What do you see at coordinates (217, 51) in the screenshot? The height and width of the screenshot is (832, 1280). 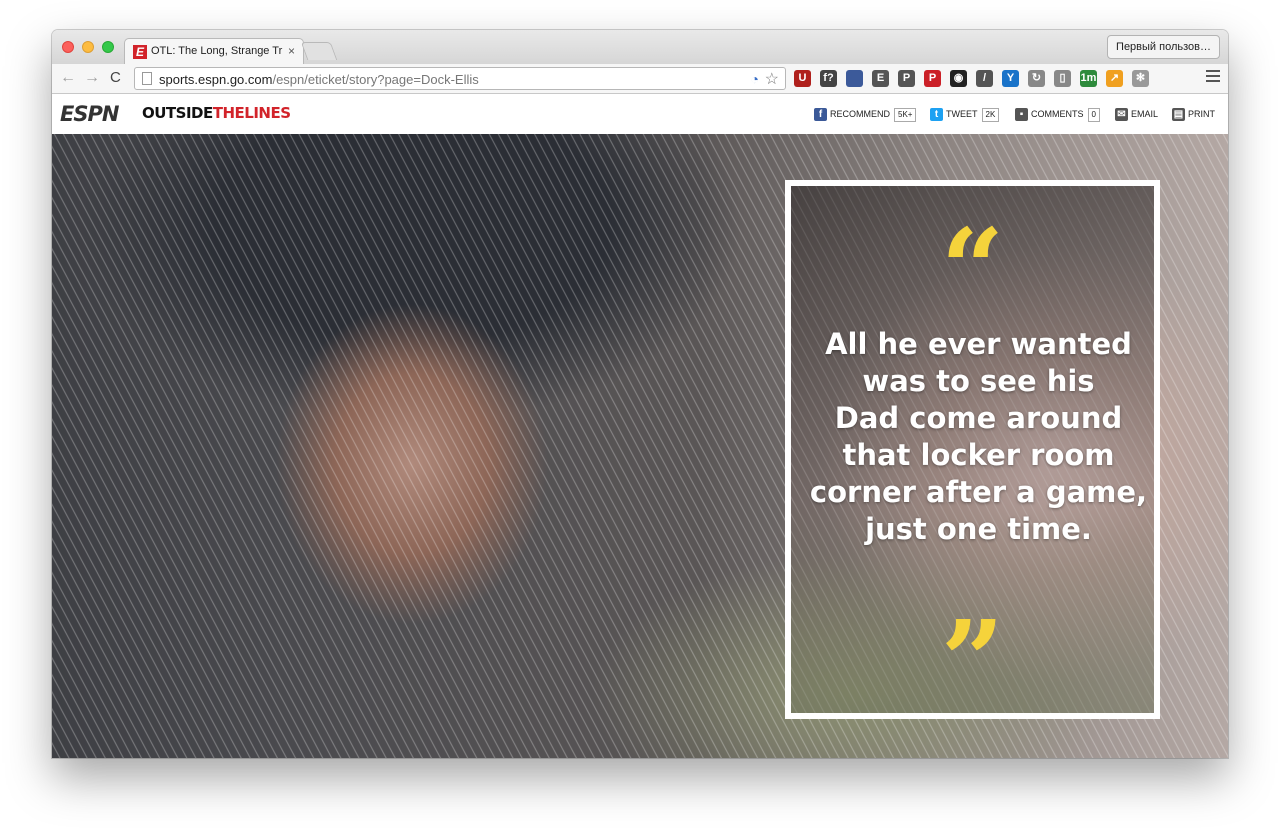 I see `tab-title: OTL: The Long, Strange Tr` at bounding box center [217, 51].